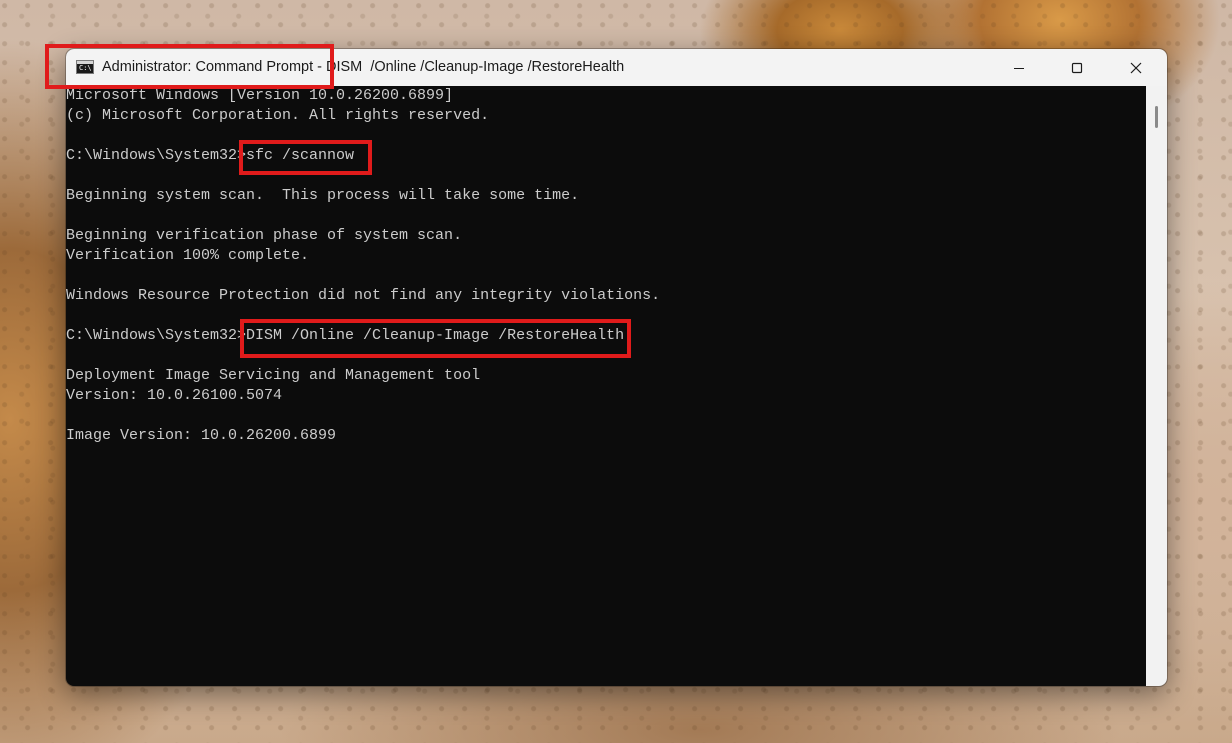  I want to click on maximize-icon, so click(1077, 67).